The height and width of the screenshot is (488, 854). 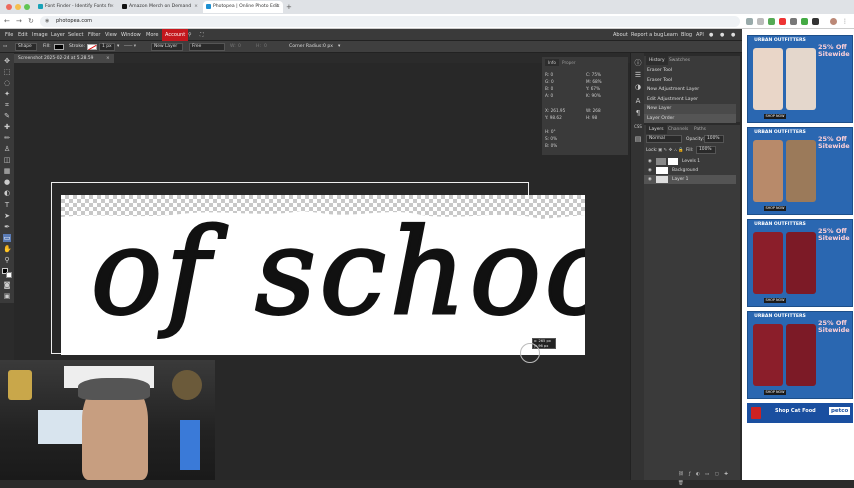 What do you see at coordinates (679, 60) in the screenshot?
I see `tab-swatches: Swatches` at bounding box center [679, 60].